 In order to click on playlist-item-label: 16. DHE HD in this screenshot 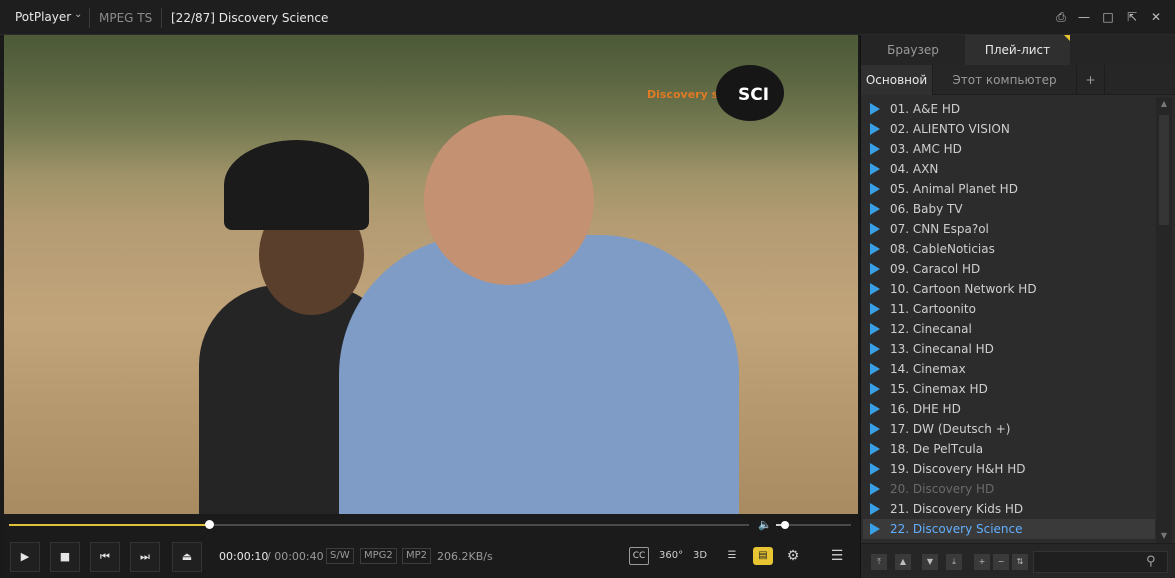, I will do `click(925, 409)`.